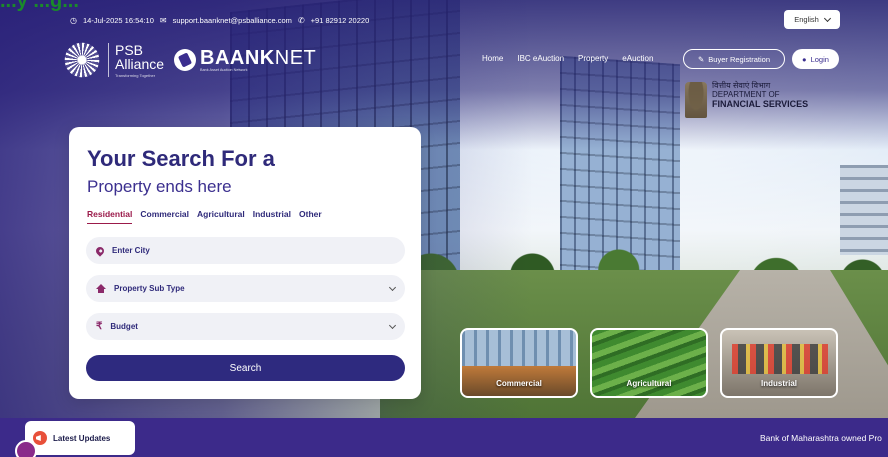 The height and width of the screenshot is (457, 888). Describe the element at coordinates (804, 59) in the screenshot. I see `user-icon: ●` at that location.